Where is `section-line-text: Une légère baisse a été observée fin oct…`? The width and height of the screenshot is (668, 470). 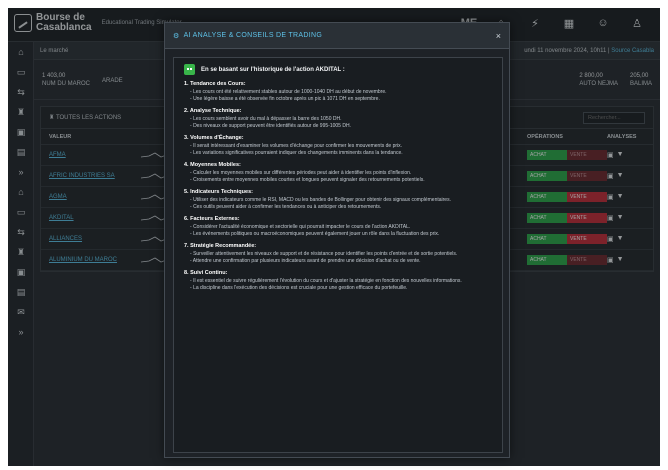 section-line-text: Une légère baisse a été observée fin oct… is located at coordinates (286, 99).